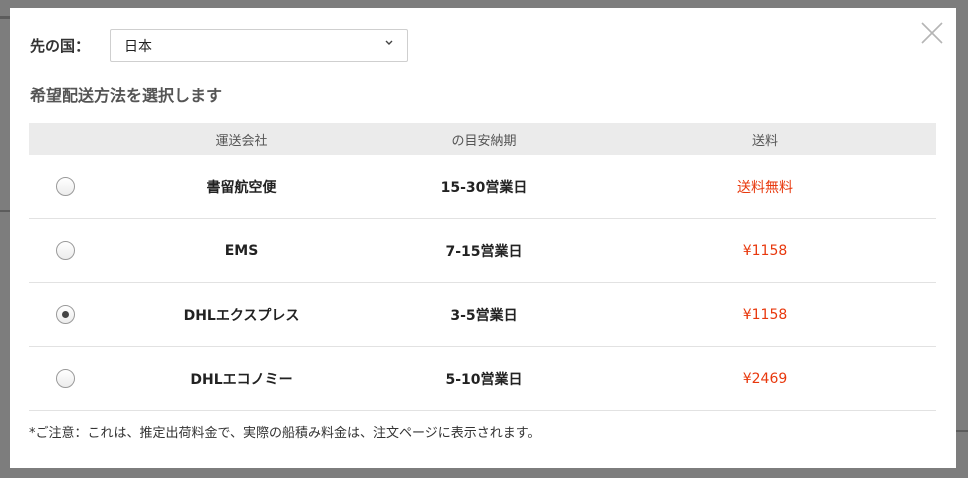 The height and width of the screenshot is (478, 968). Describe the element at coordinates (241, 187) in the screenshot. I see `carrier-name: 書留航空便` at that location.